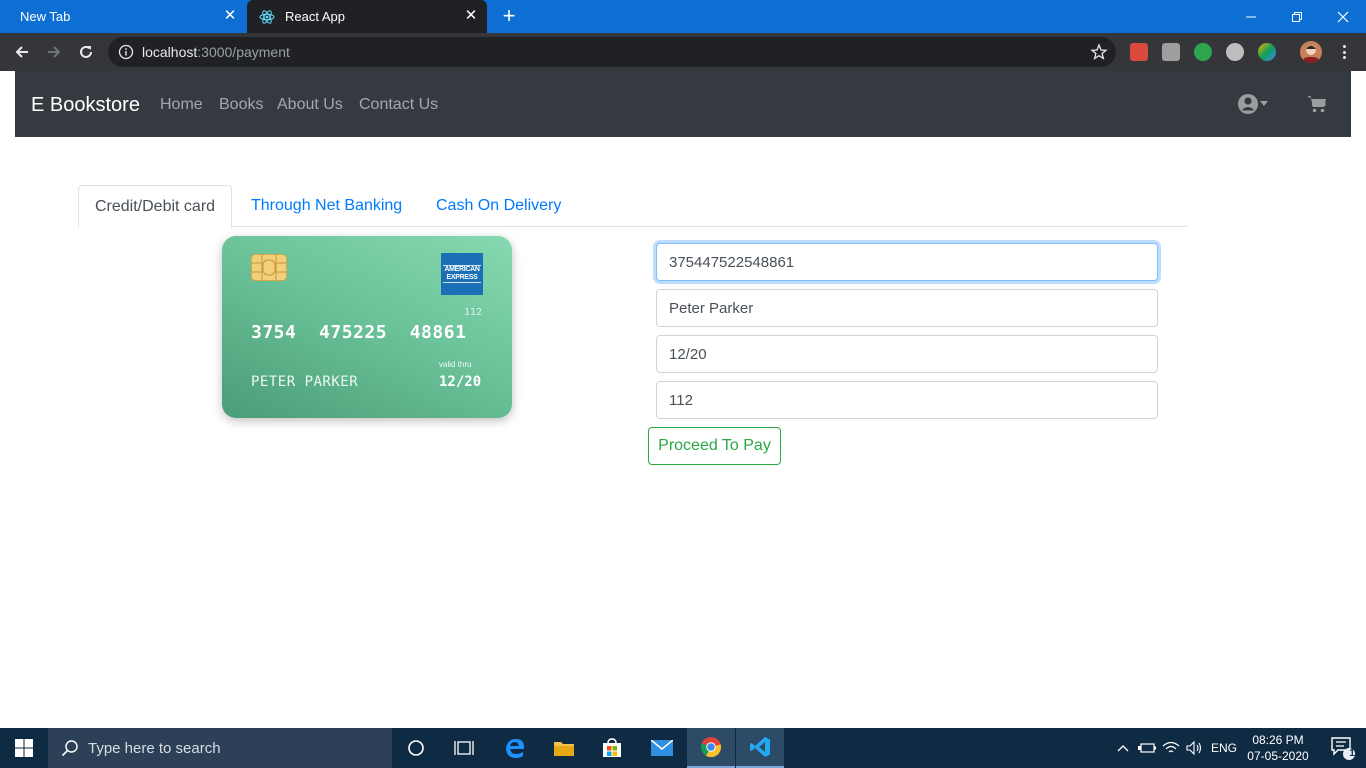 This screenshot has height=768, width=1366. I want to click on cvc-input: 112, so click(907, 400).